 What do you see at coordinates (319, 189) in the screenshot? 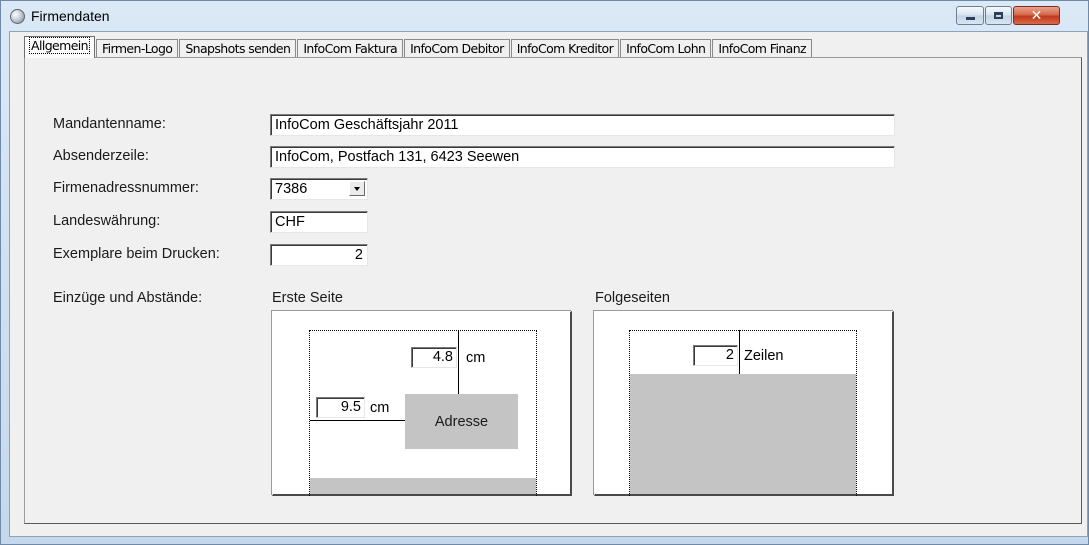
I see `firmenadressnummer-dropdown: 7386` at bounding box center [319, 189].